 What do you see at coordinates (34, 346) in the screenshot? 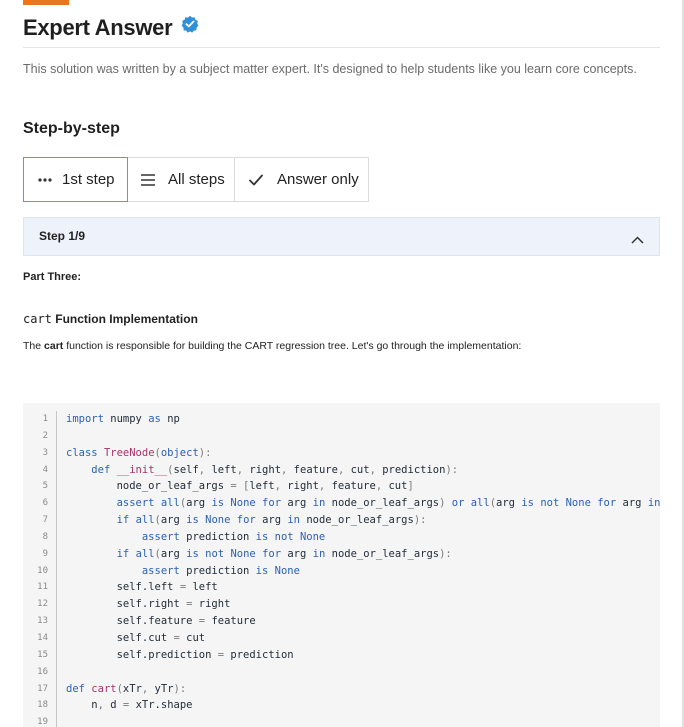
I see `intro-before: The` at bounding box center [34, 346].